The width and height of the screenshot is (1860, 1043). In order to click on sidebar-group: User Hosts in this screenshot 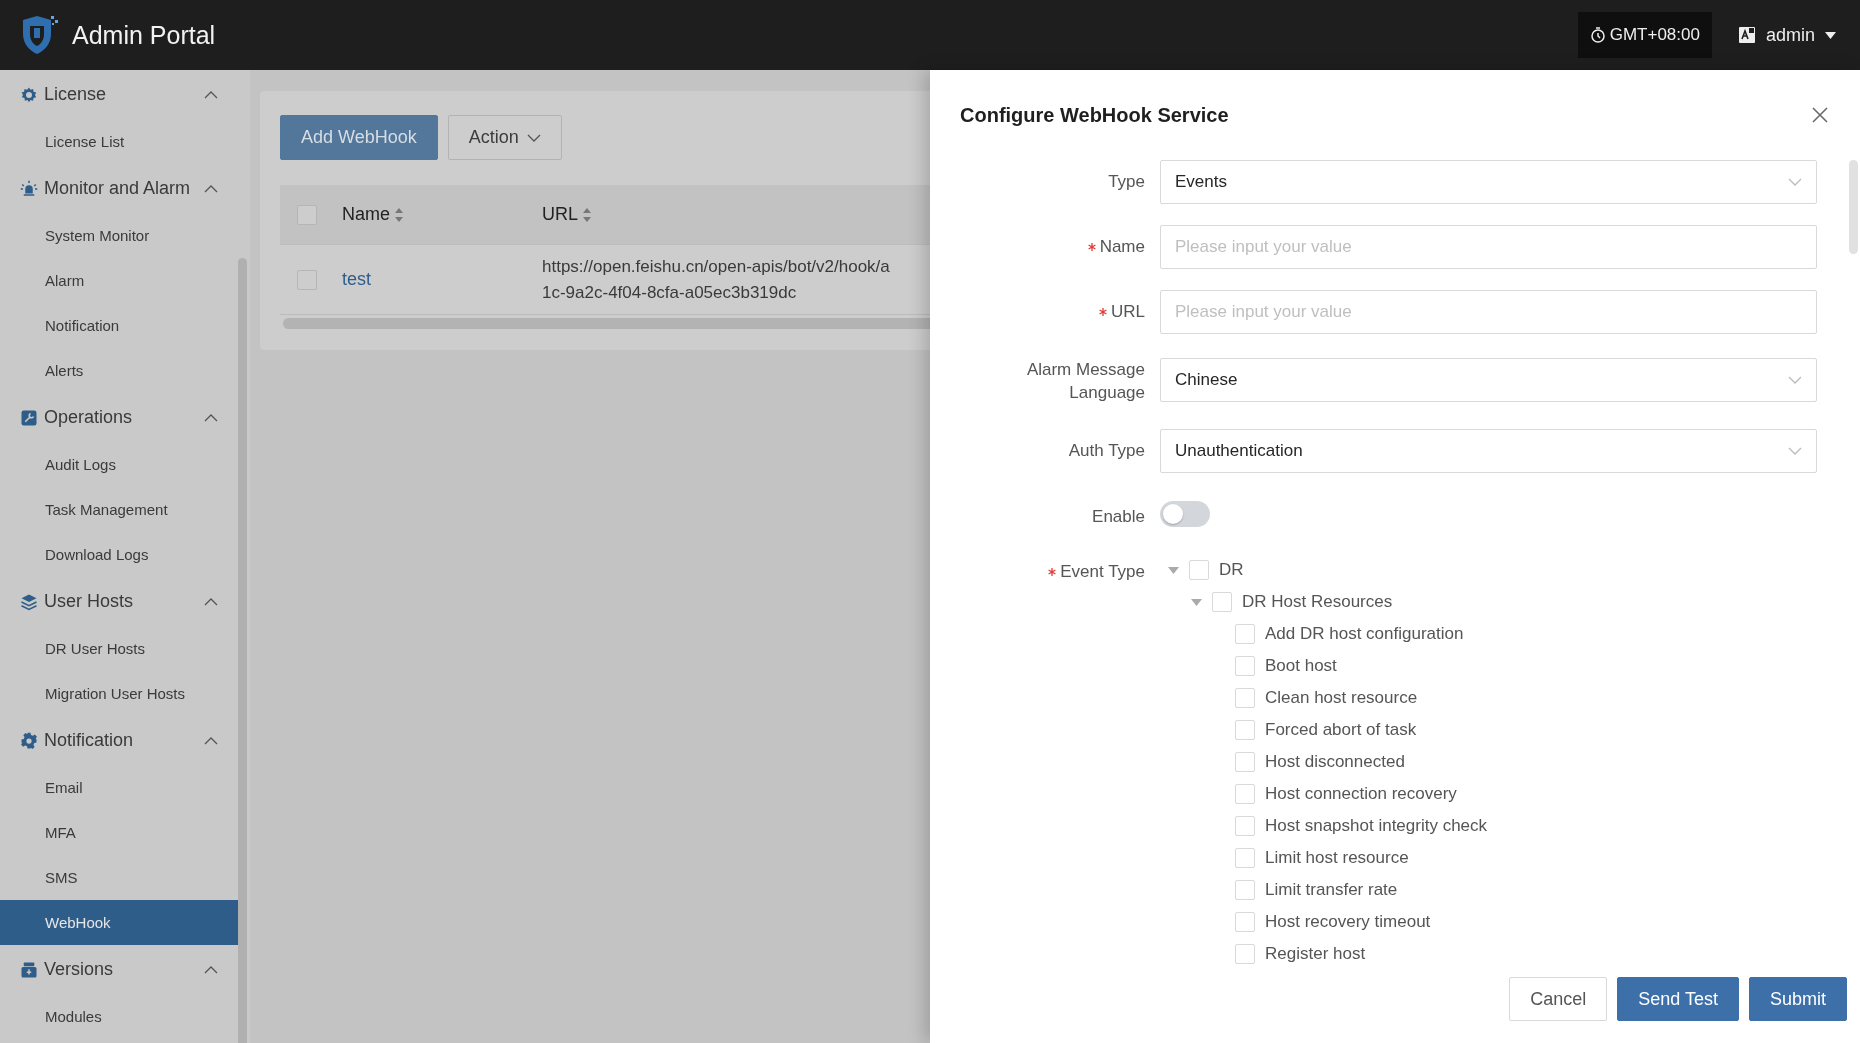, I will do `click(119, 601)`.